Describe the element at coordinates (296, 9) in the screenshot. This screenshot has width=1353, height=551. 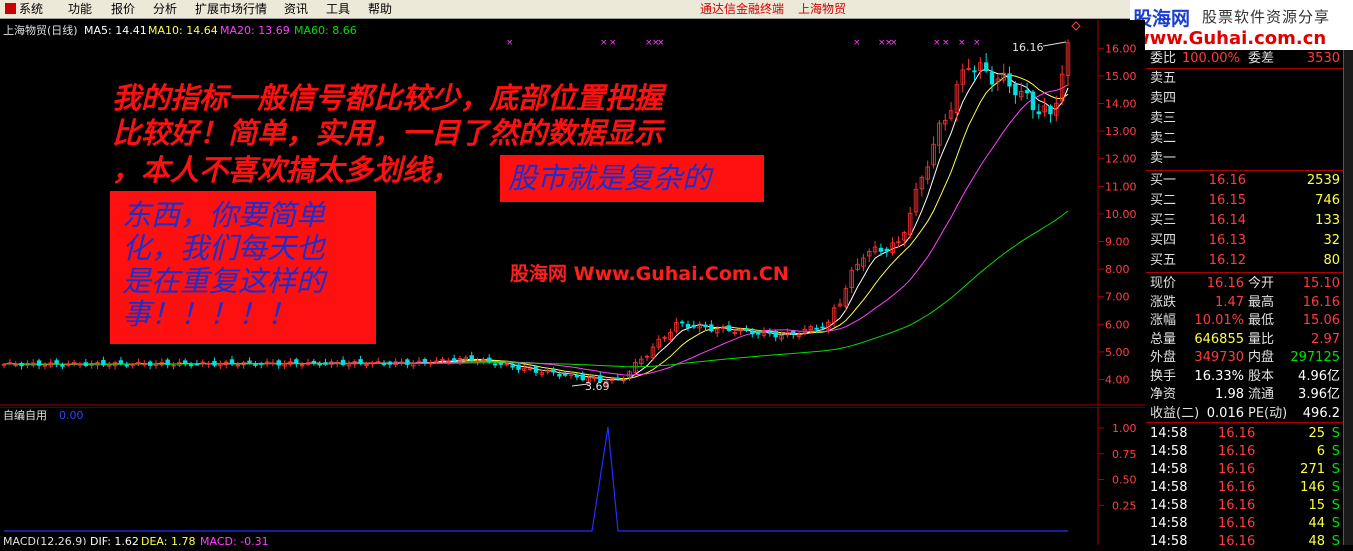
I see `menu-item-news: 资讯` at that location.